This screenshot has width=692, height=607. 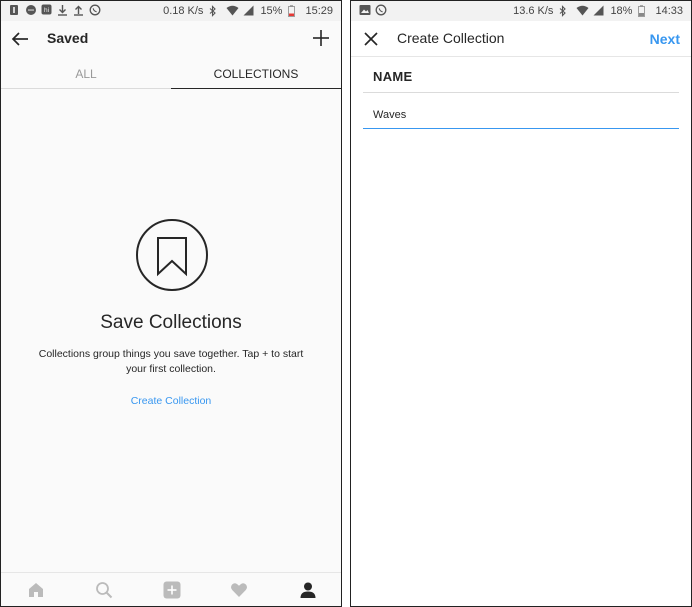 What do you see at coordinates (104, 590) in the screenshot?
I see `search-icon` at bounding box center [104, 590].